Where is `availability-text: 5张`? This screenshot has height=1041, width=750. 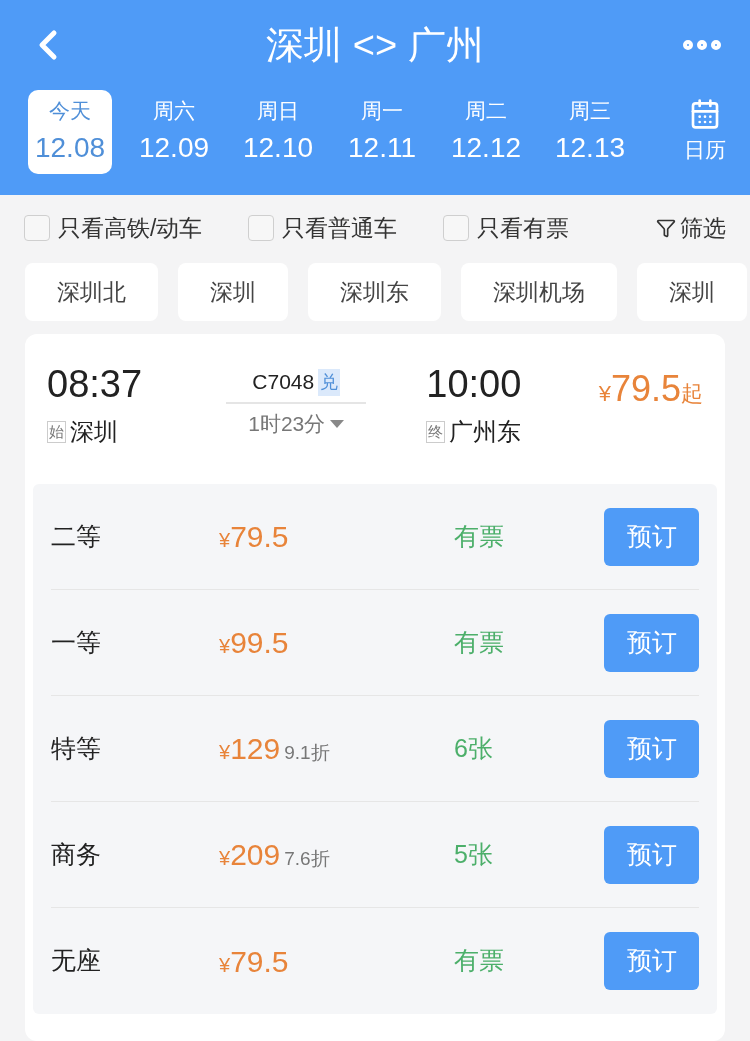
availability-text: 5张 is located at coordinates (473, 854).